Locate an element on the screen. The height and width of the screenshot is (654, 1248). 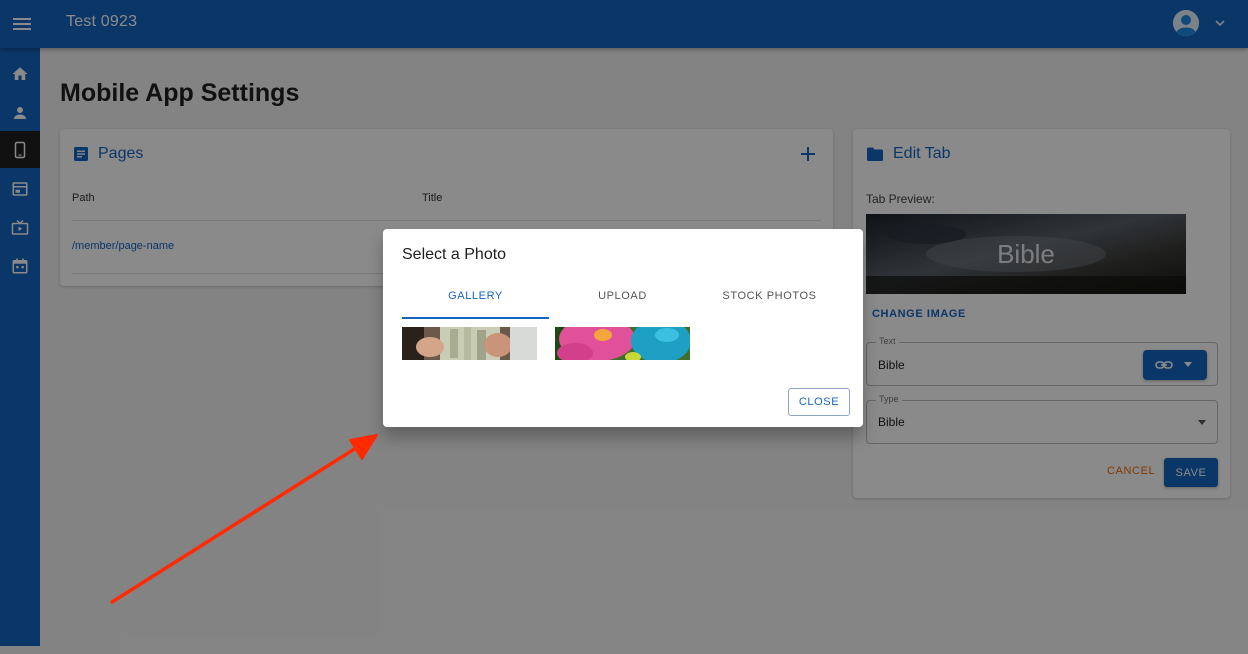
gallery-photo-flowers is located at coordinates (622, 343).